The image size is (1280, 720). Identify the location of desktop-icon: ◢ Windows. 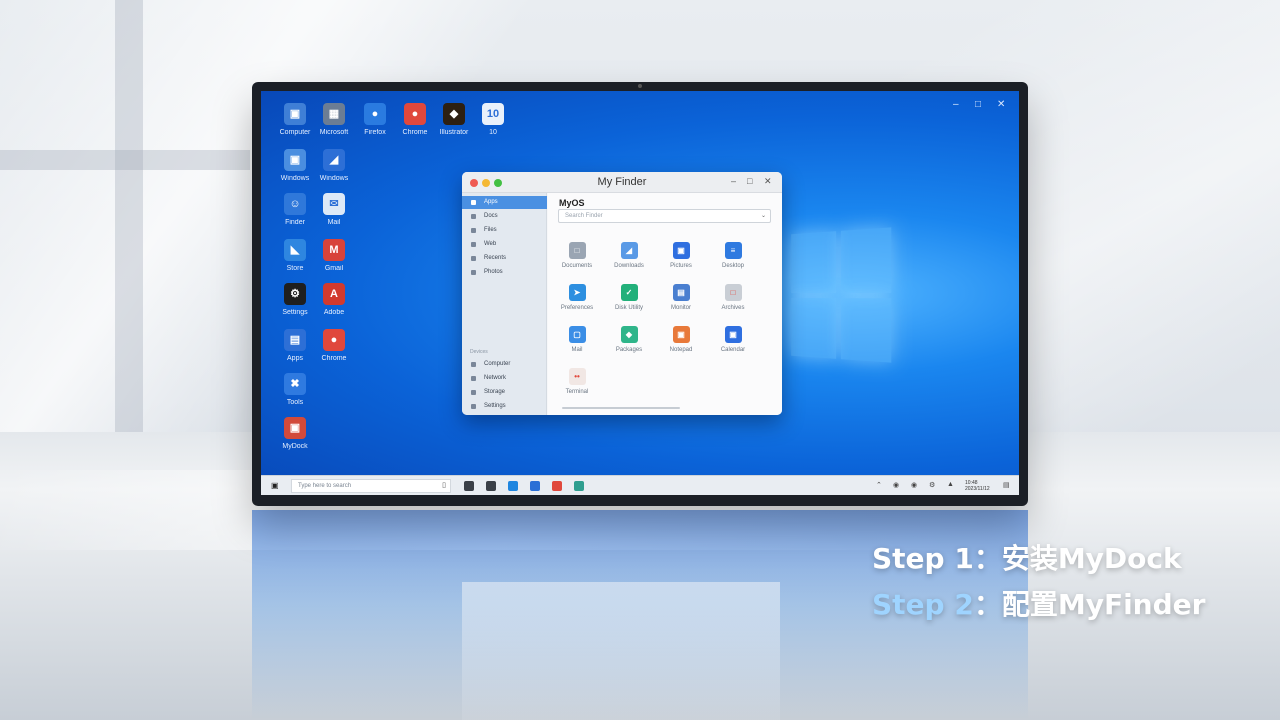
(334, 165).